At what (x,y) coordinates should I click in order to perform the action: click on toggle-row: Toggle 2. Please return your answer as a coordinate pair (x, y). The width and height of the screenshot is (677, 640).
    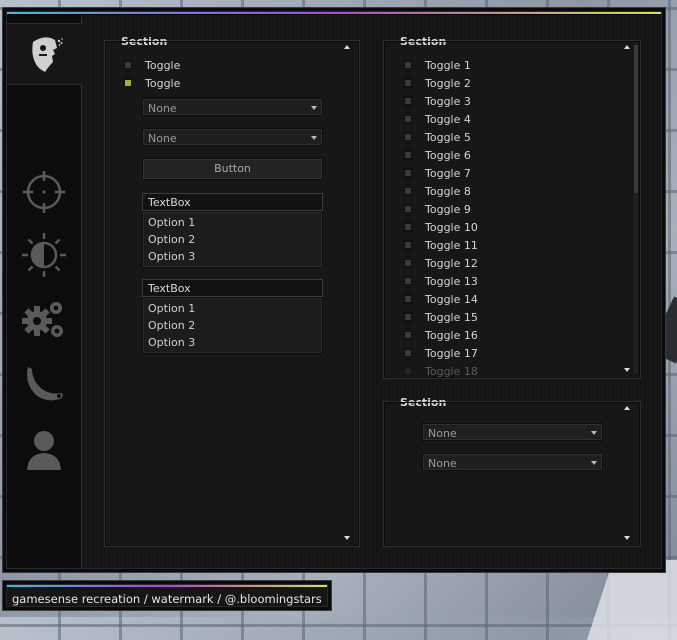
    Looking at the image, I should click on (437, 83).